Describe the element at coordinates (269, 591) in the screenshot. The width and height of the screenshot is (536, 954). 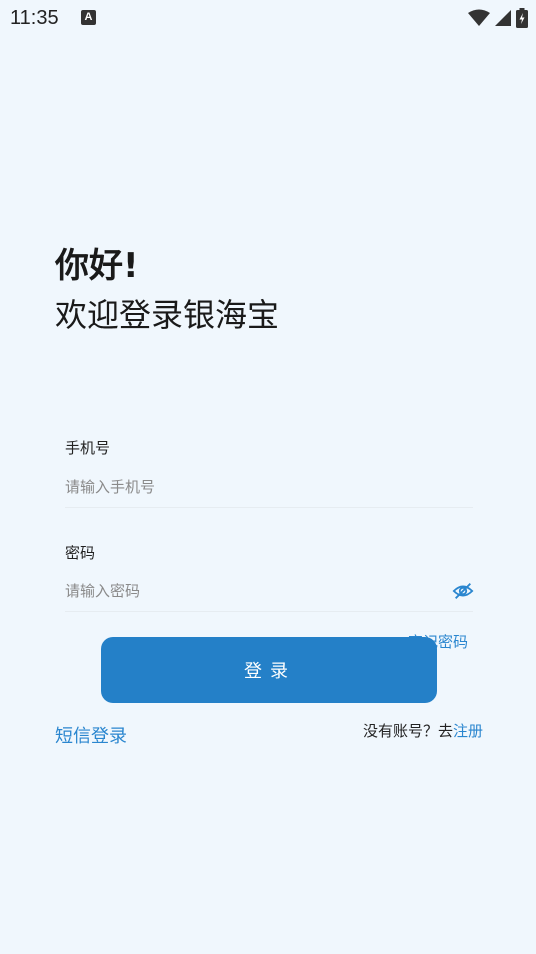
I see `password-input` at that location.